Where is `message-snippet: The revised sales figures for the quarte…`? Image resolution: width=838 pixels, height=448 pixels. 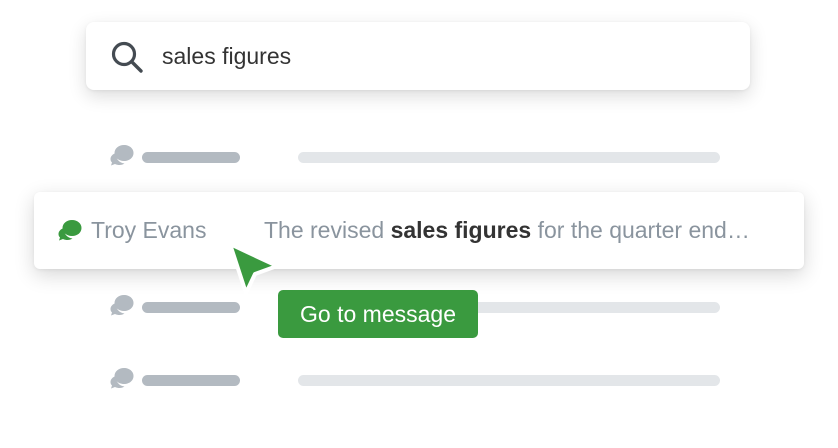 message-snippet: The revised sales figures for the quarte… is located at coordinates (507, 230).